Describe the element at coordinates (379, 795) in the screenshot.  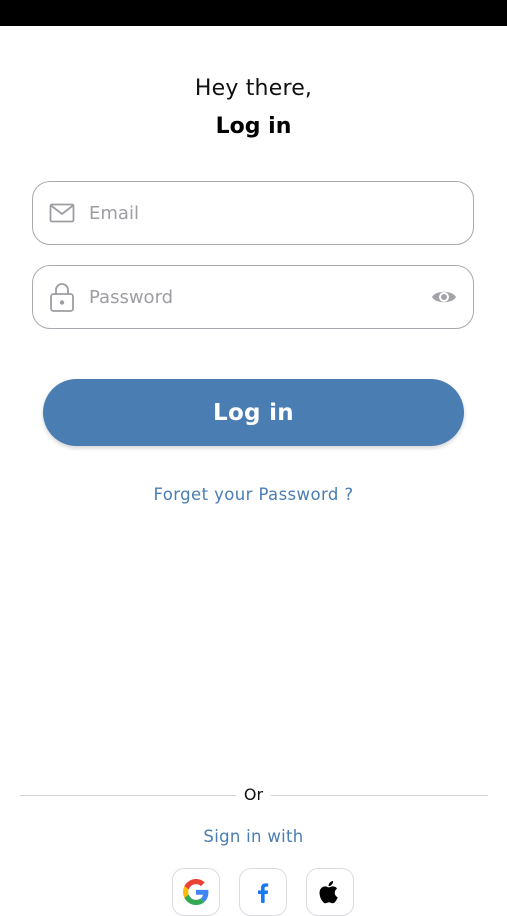
I see `divider-right` at that location.